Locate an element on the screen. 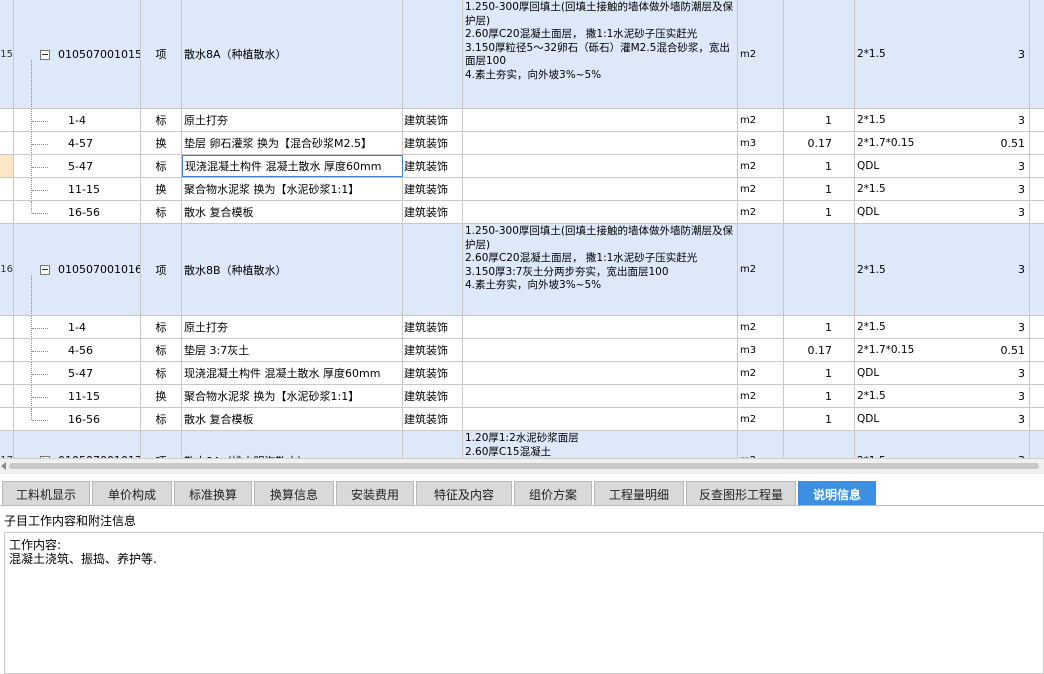 The height and width of the screenshot is (674, 1044). code-cell: 5-47 is located at coordinates (77, 166).